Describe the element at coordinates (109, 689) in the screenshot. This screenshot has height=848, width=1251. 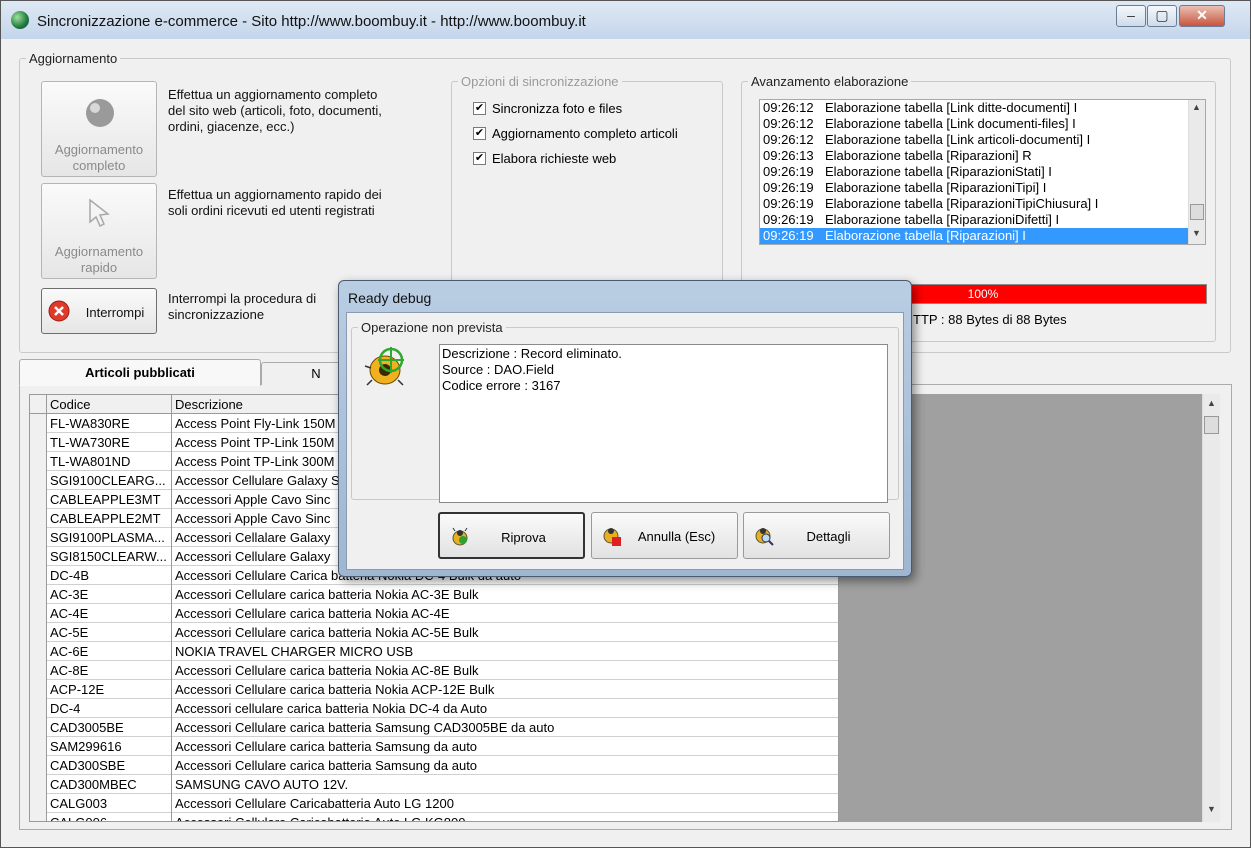
I see `cell-codice: ACP-12E` at that location.